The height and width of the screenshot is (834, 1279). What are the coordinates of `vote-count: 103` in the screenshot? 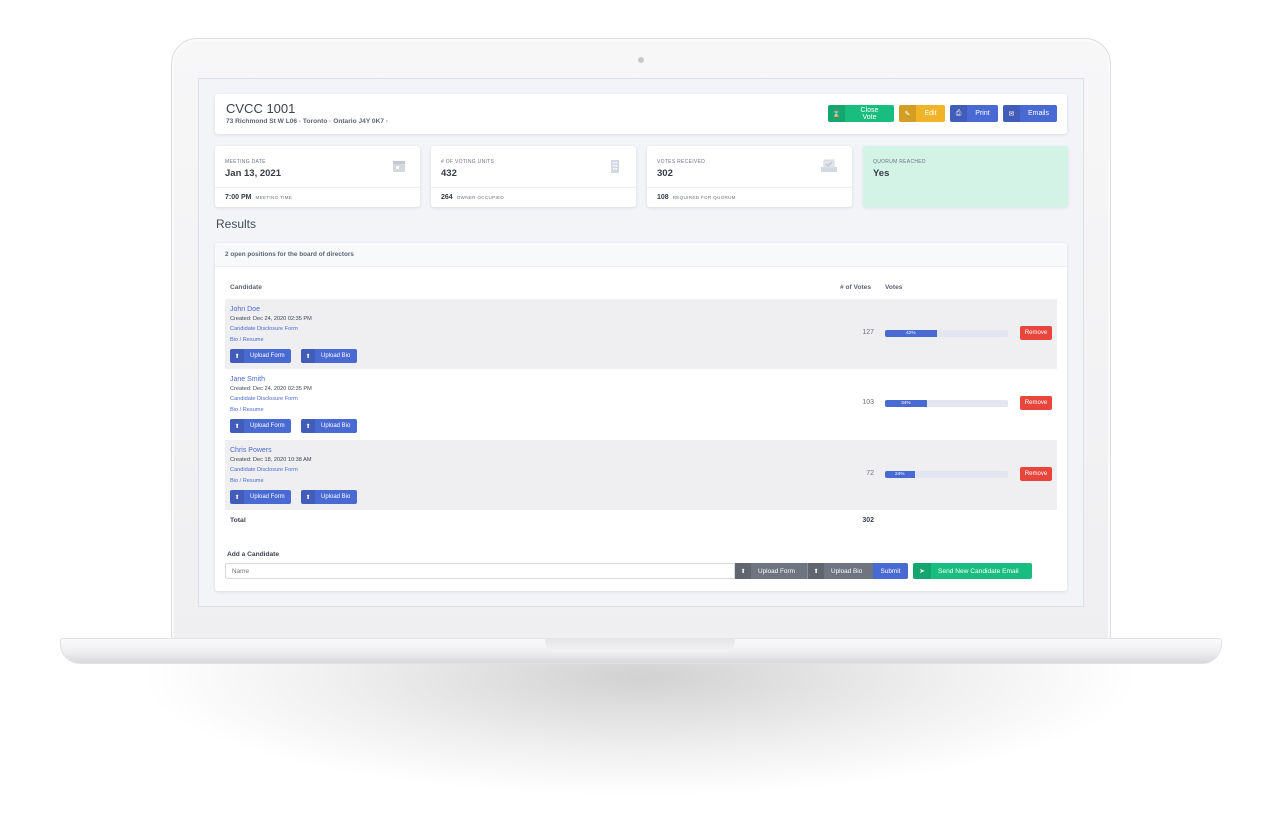 It's located at (868, 402).